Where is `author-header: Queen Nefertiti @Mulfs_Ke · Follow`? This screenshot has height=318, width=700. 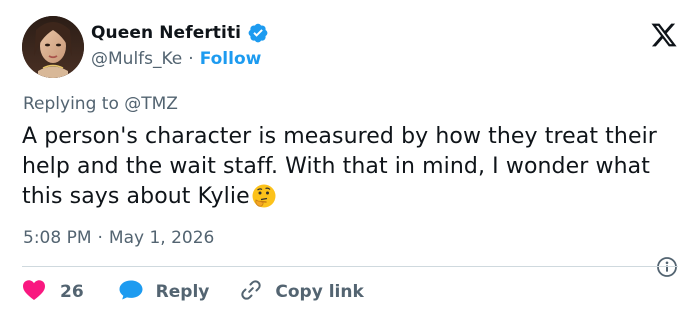 author-header: Queen Nefertiti @Mulfs_Ke · Follow is located at coordinates (180, 45).